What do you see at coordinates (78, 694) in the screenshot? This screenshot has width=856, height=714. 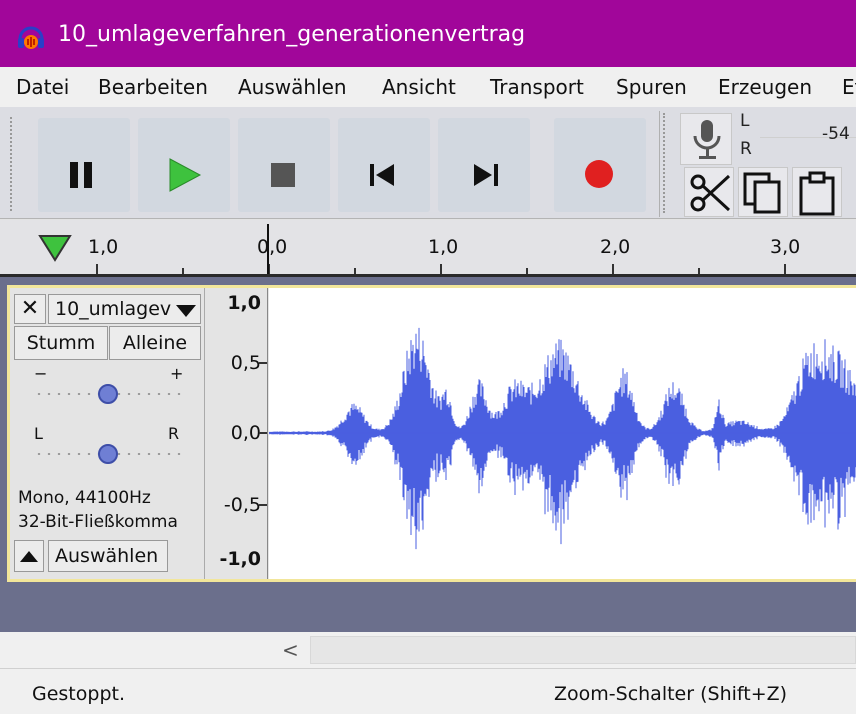 I see `status-text: Gestoppt.` at bounding box center [78, 694].